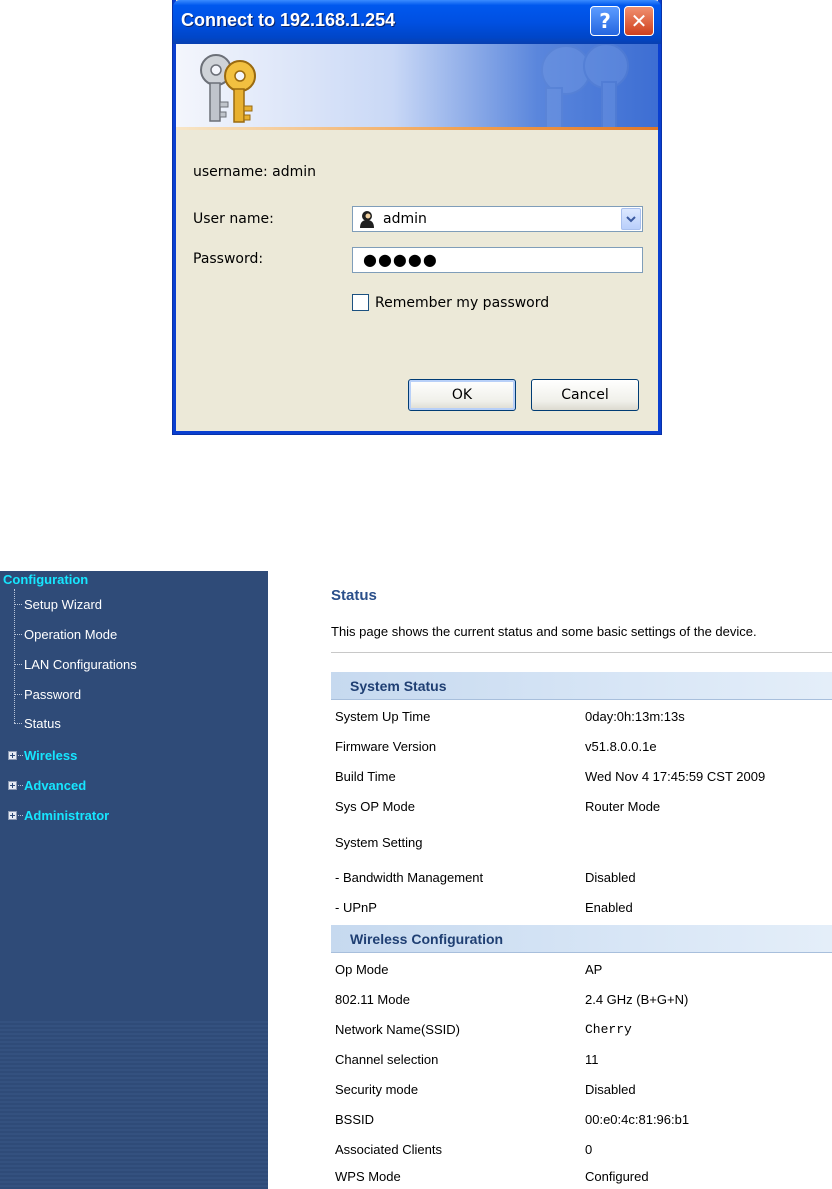 This screenshot has height=1189, width=832. What do you see at coordinates (42, 723) in the screenshot?
I see `sidebar-item-status: Status` at bounding box center [42, 723].